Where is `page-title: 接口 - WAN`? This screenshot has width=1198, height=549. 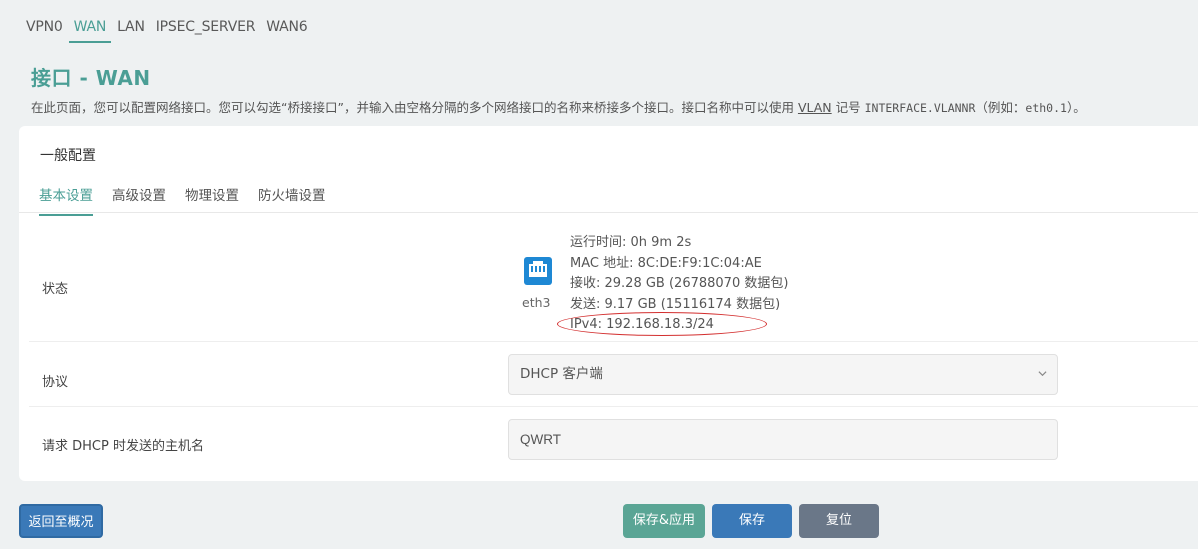
page-title: 接口 - WAN is located at coordinates (91, 78).